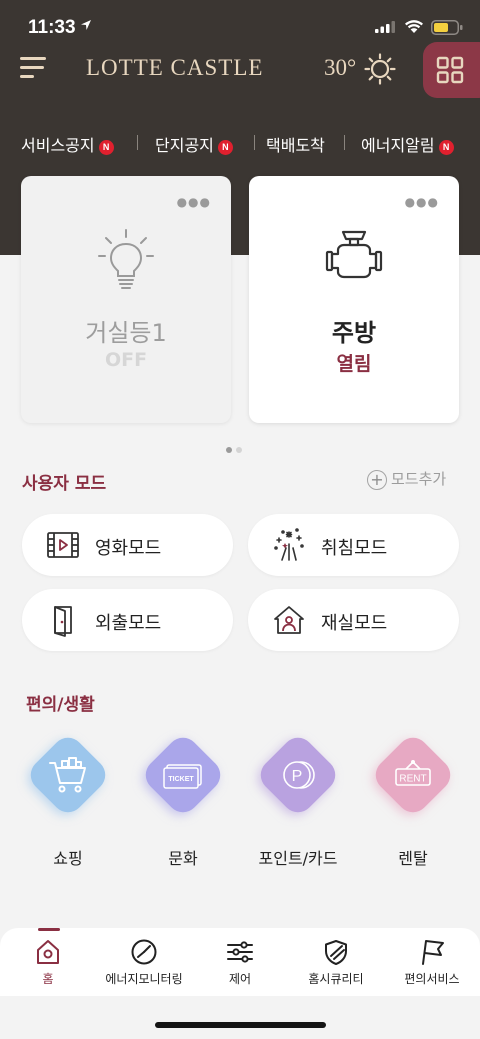  I want to click on app-title: LOTTE CASTLE, so click(175, 67).